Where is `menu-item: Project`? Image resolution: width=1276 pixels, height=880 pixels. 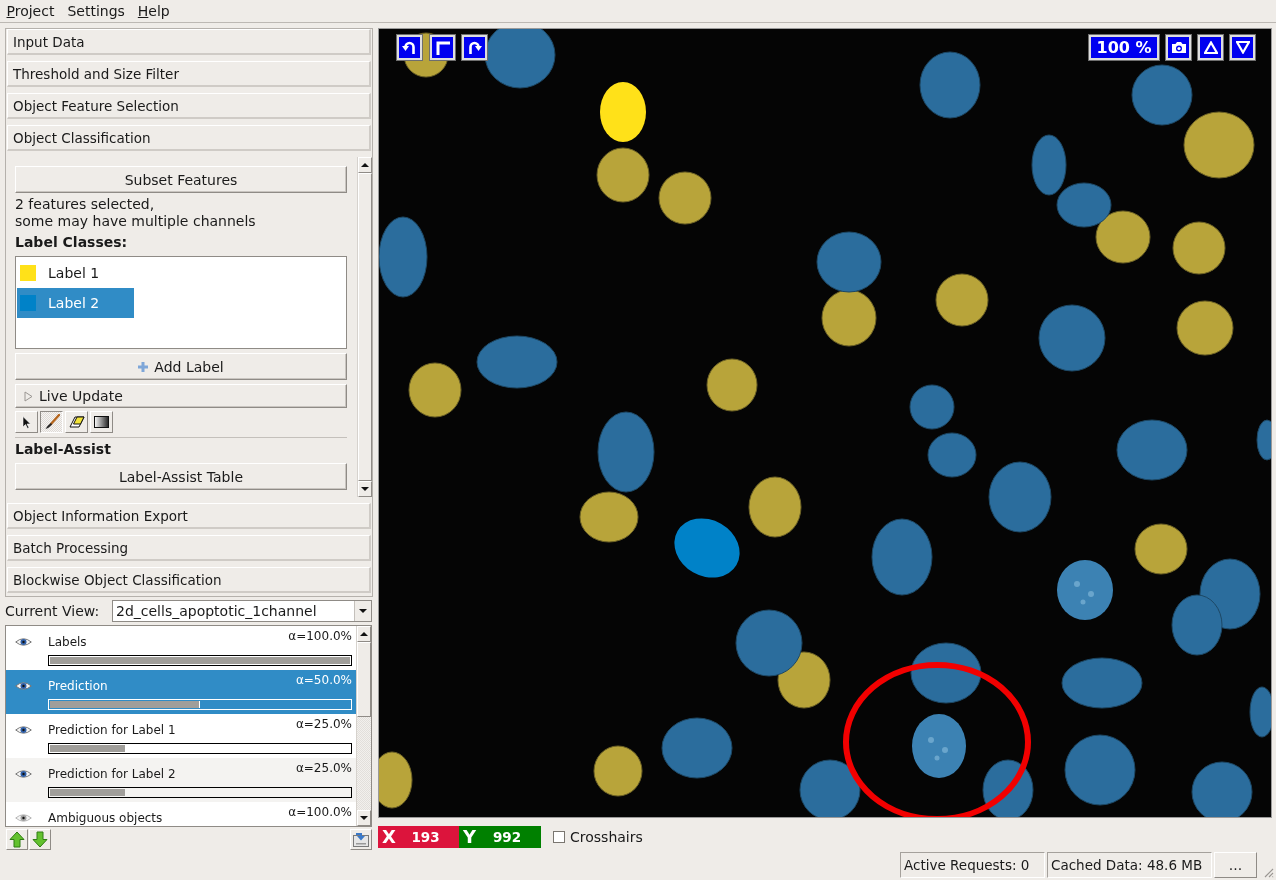
menu-item: Project is located at coordinates (30, 11).